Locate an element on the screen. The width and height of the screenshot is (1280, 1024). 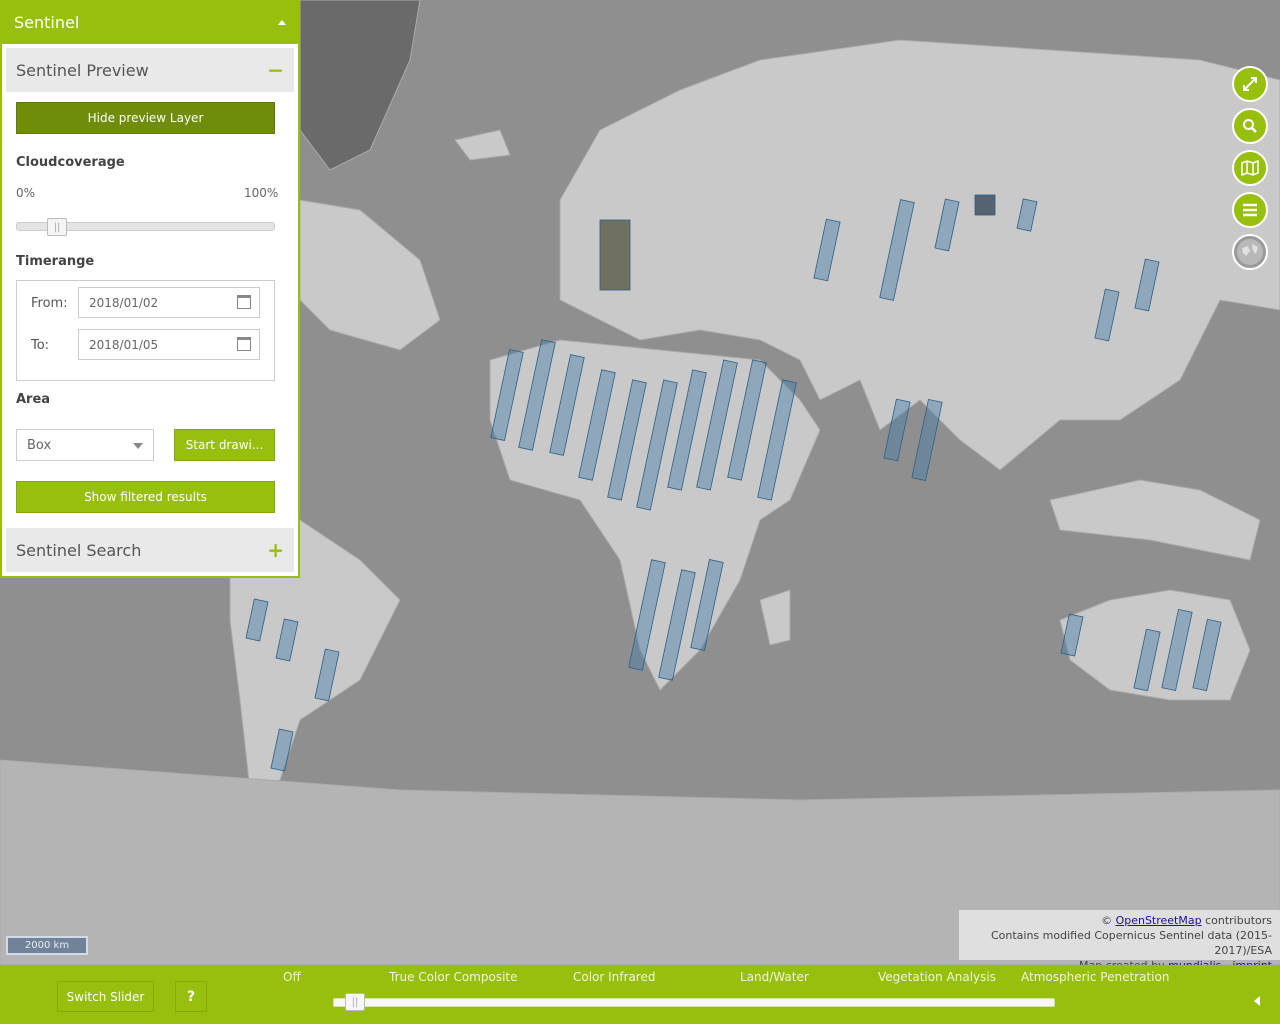
sentinel-search-header: Sentinel Search + is located at coordinates (150, 550).